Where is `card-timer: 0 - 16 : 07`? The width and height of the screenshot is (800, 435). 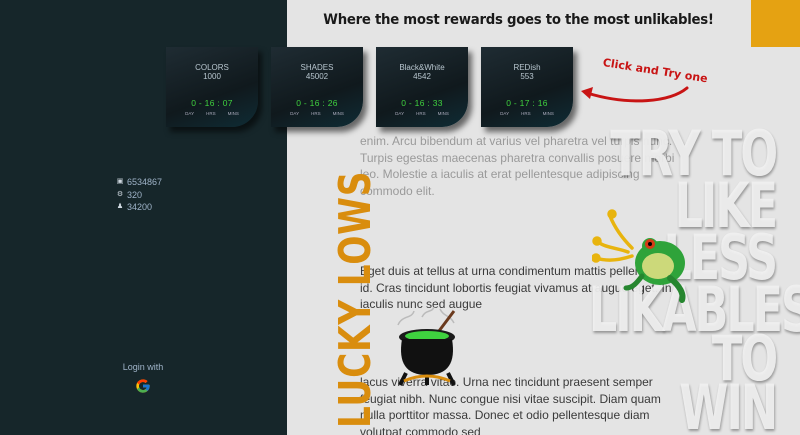 card-timer: 0 - 16 : 07 is located at coordinates (212, 103).